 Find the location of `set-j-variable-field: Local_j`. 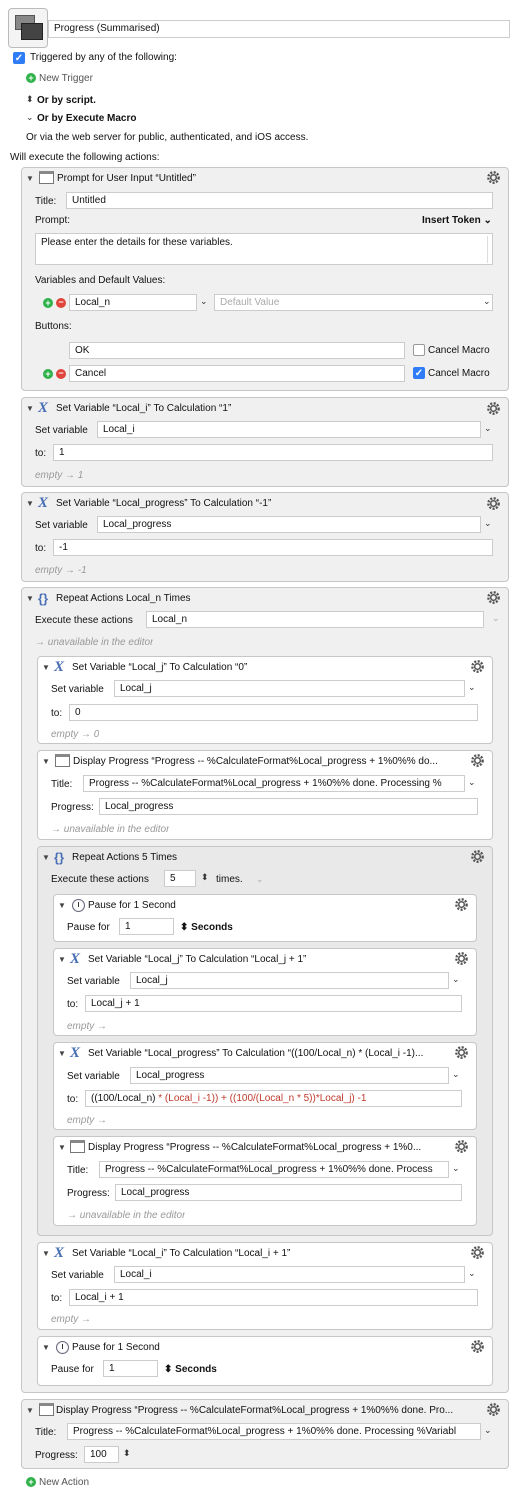

set-j-variable-field: Local_j is located at coordinates (289, 980).